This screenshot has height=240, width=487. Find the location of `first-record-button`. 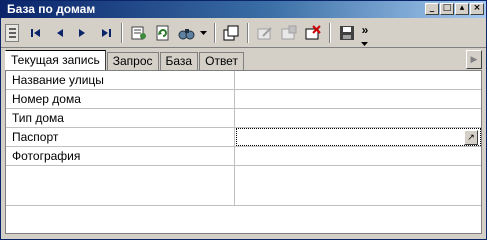

first-record-button is located at coordinates (36, 33).